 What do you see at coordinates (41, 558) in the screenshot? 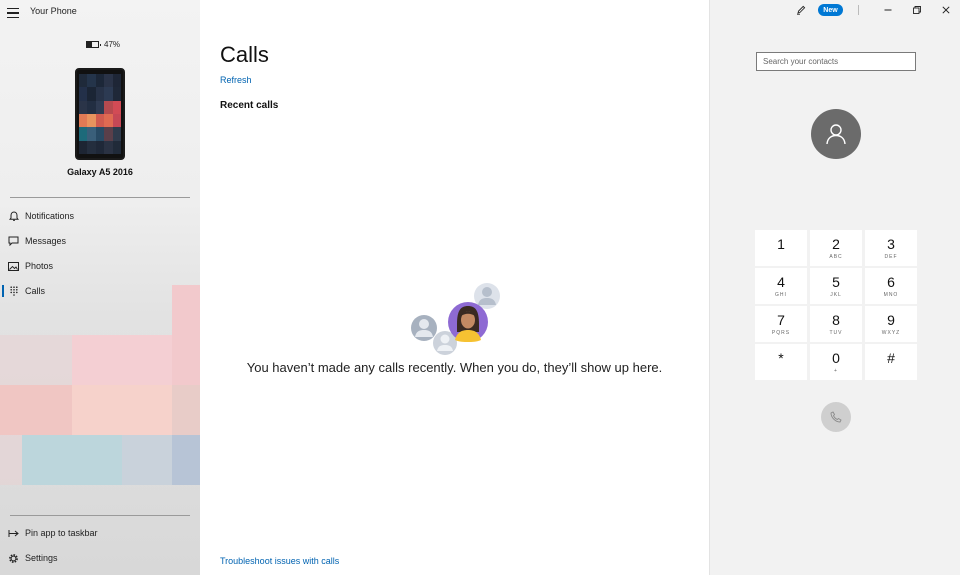
I see `sidebar-item-label: Settings` at bounding box center [41, 558].